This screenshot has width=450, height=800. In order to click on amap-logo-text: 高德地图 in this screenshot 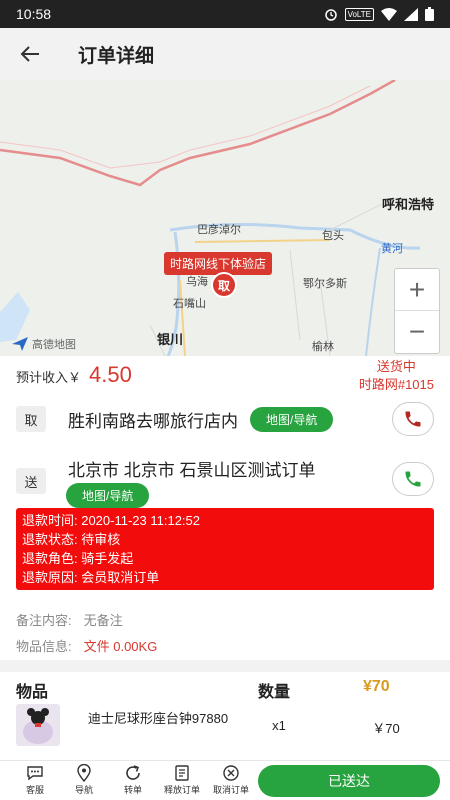, I will do `click(54, 345)`.